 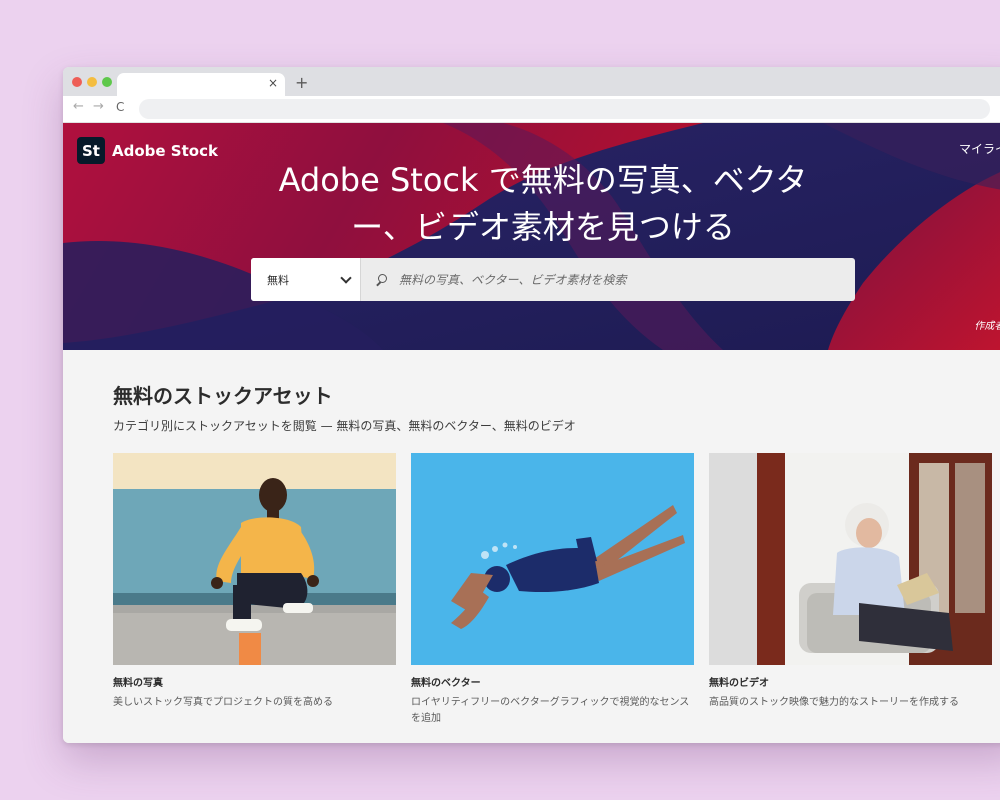 What do you see at coordinates (543, 180) in the screenshot?
I see `headline-line-1: Adobe Stock で無料の写真、ベクタ` at bounding box center [543, 180].